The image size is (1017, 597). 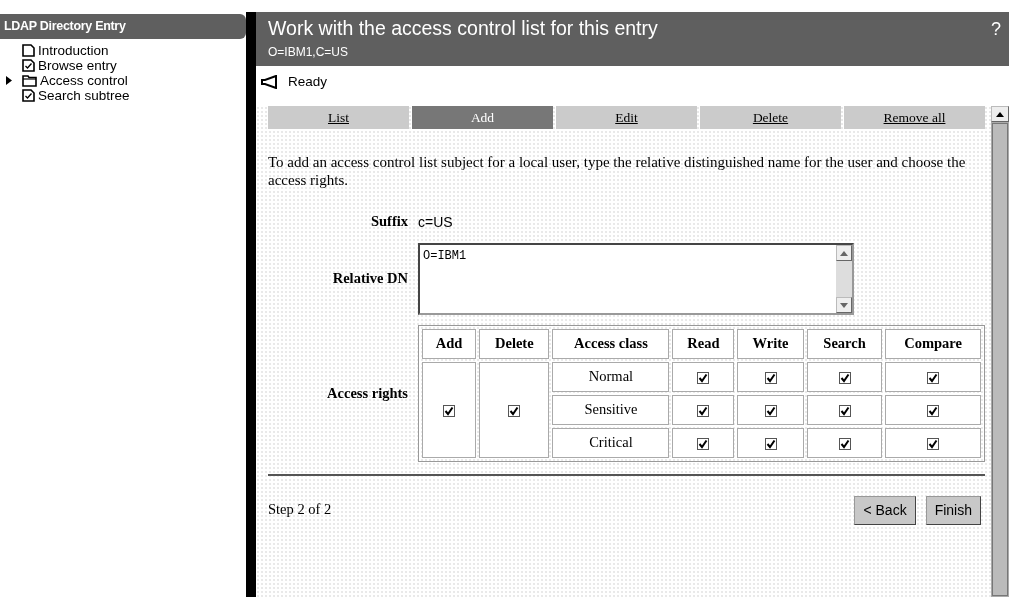 What do you see at coordinates (9, 80) in the screenshot?
I see `expand-arrow-icon` at bounding box center [9, 80].